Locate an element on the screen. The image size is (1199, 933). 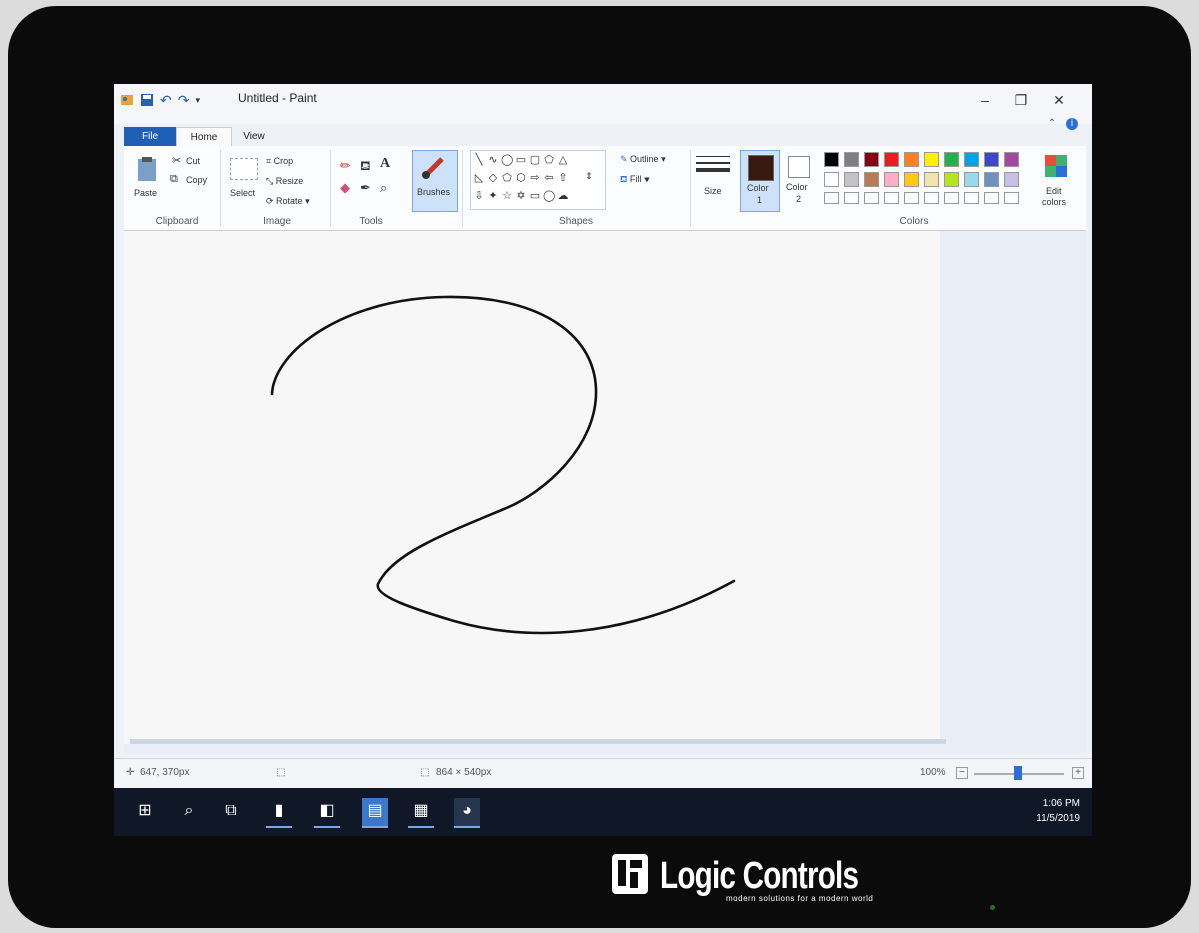
resize-label: Resize is located at coordinates (289, 181).